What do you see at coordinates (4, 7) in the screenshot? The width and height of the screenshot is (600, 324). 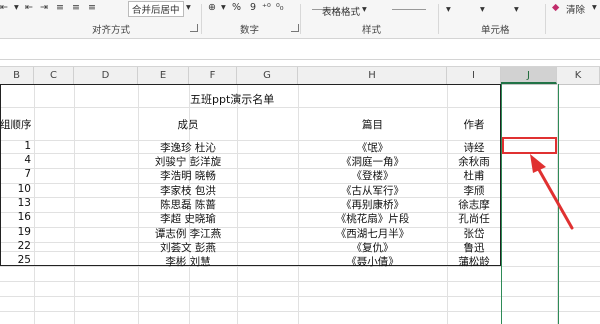 I see `indent-icon: ⇤` at bounding box center [4, 7].